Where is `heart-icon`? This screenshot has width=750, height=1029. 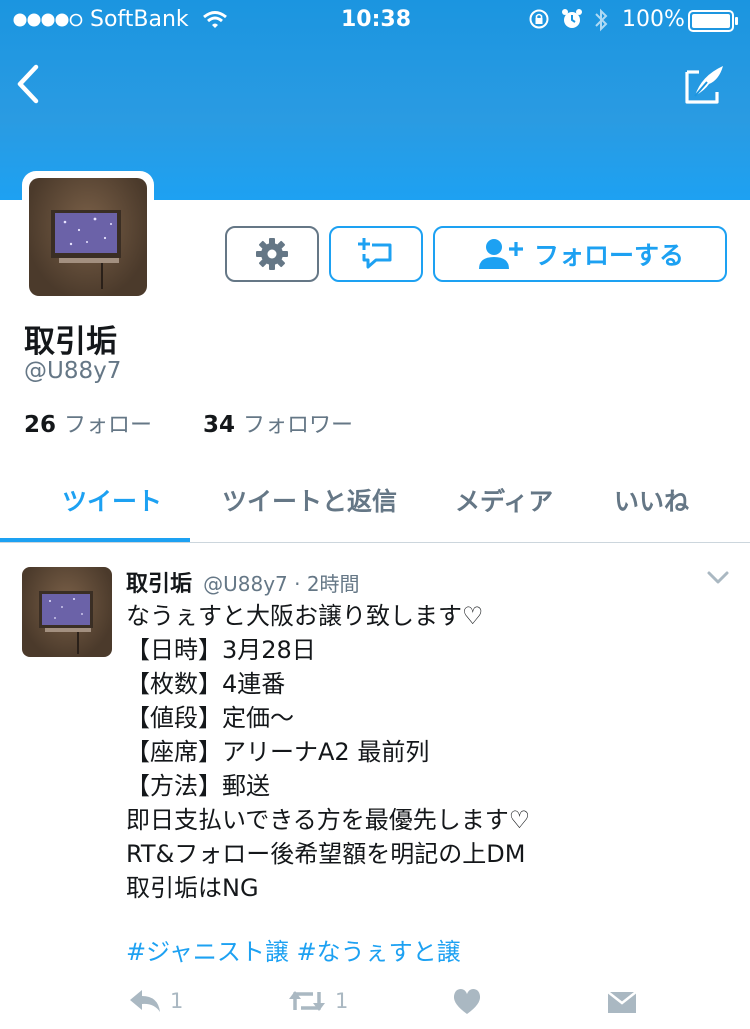
heart-icon is located at coordinates (467, 1002).